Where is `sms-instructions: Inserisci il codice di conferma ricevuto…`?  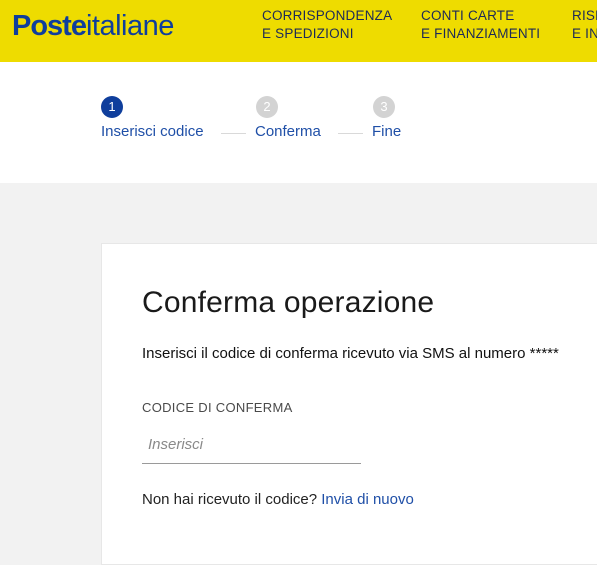 sms-instructions: Inserisci il codice di conferma ricevuto… is located at coordinates (350, 353).